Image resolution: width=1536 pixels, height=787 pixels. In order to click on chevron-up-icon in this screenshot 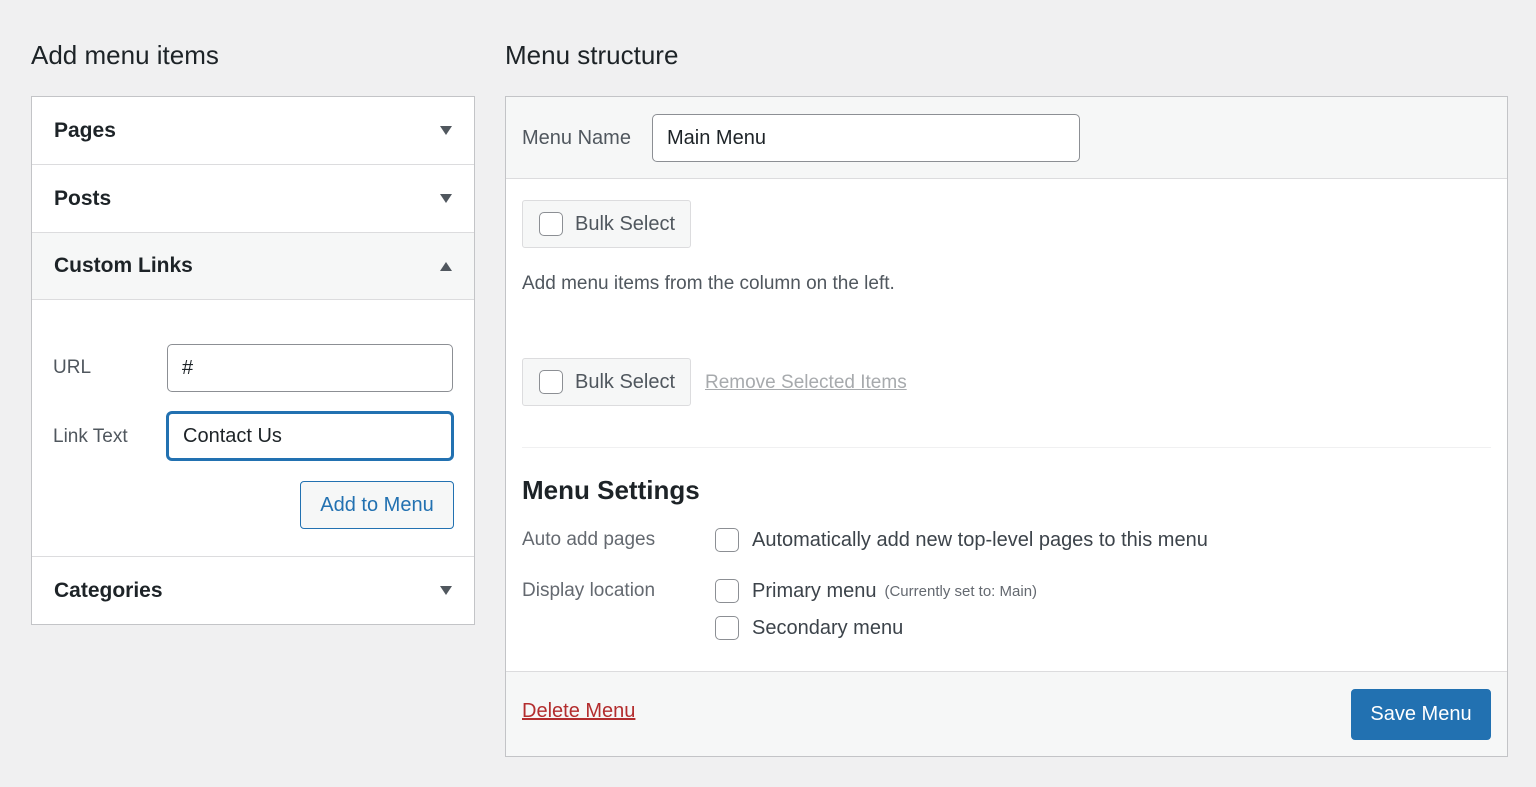, I will do `click(446, 266)`.